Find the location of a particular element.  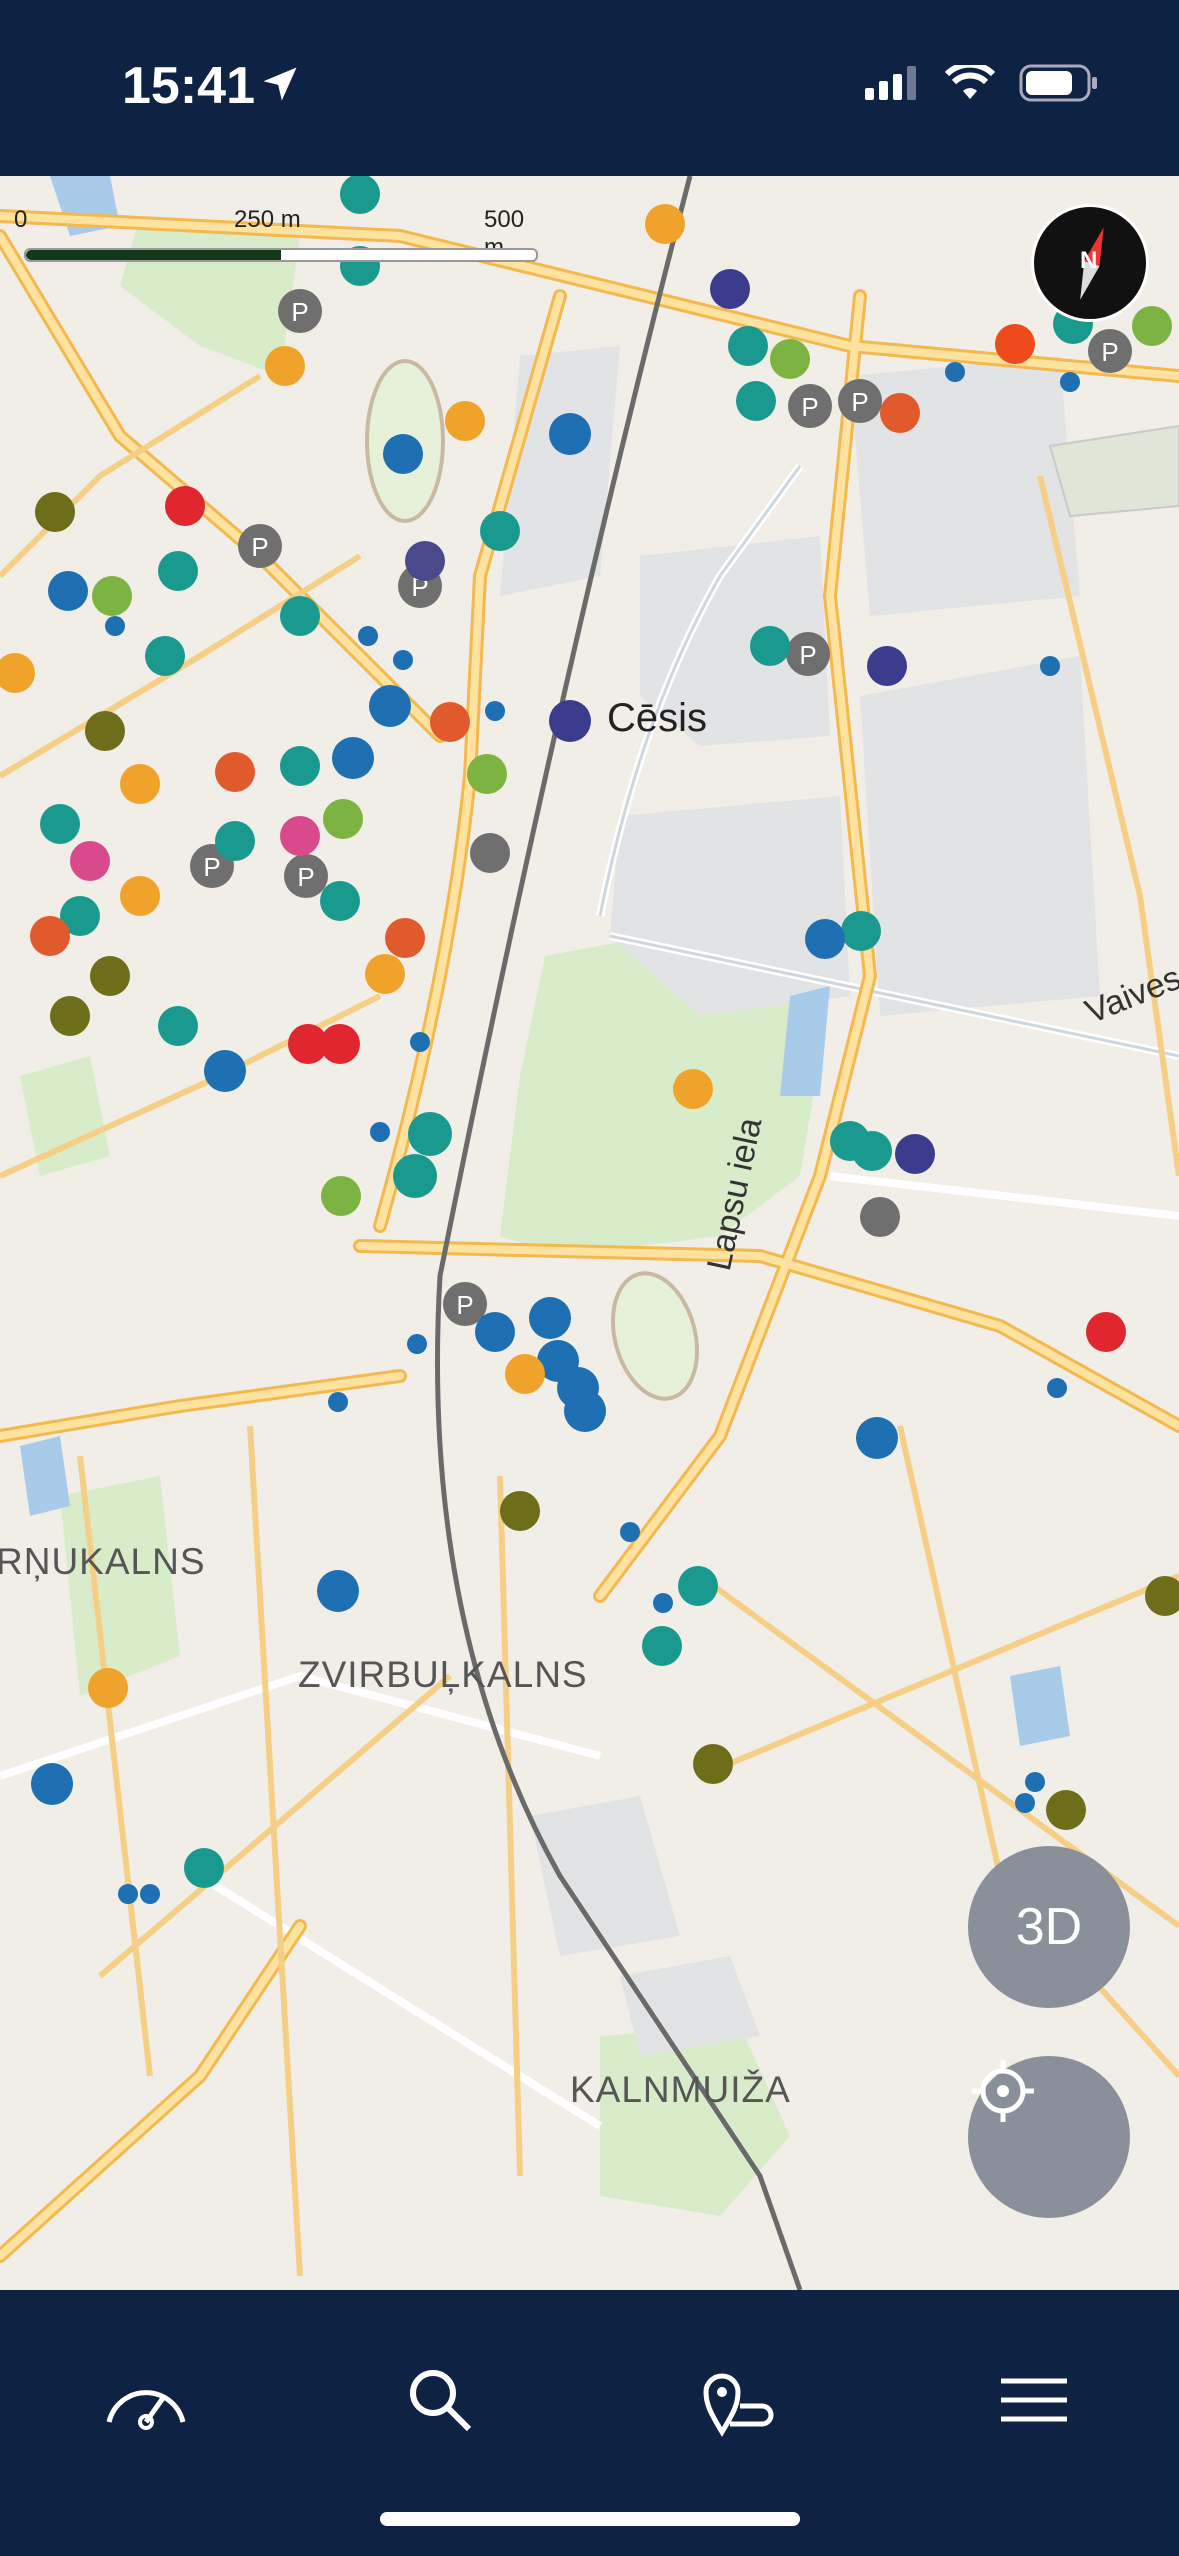

location-arrow-icon is located at coordinates (280, 84).